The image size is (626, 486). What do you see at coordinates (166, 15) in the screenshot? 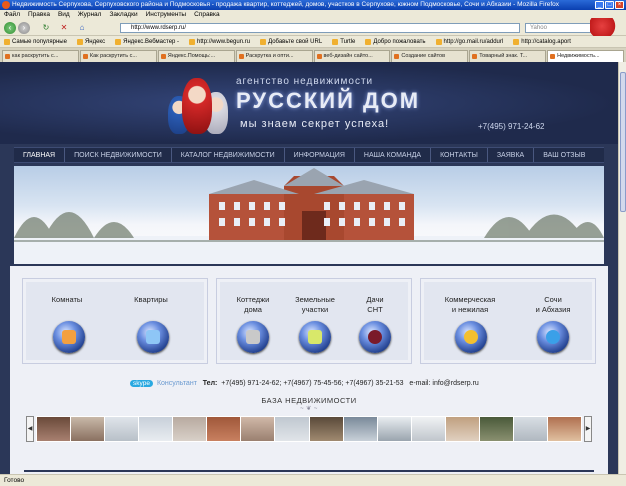
I see `menu-tools: Инструменты` at bounding box center [166, 15].